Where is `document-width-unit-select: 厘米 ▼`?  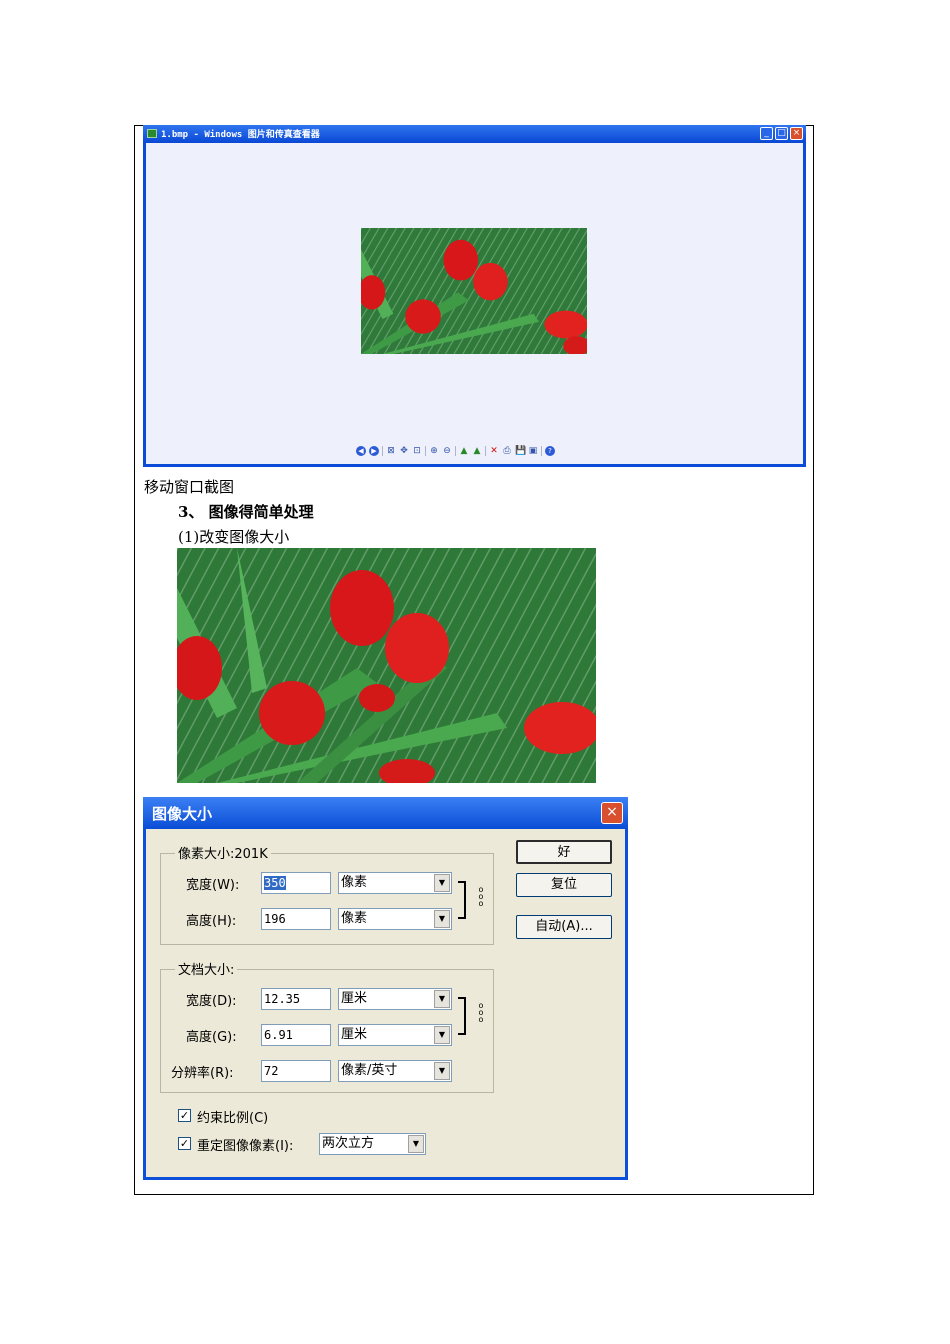
document-width-unit-select: 厘米 ▼ is located at coordinates (395, 999).